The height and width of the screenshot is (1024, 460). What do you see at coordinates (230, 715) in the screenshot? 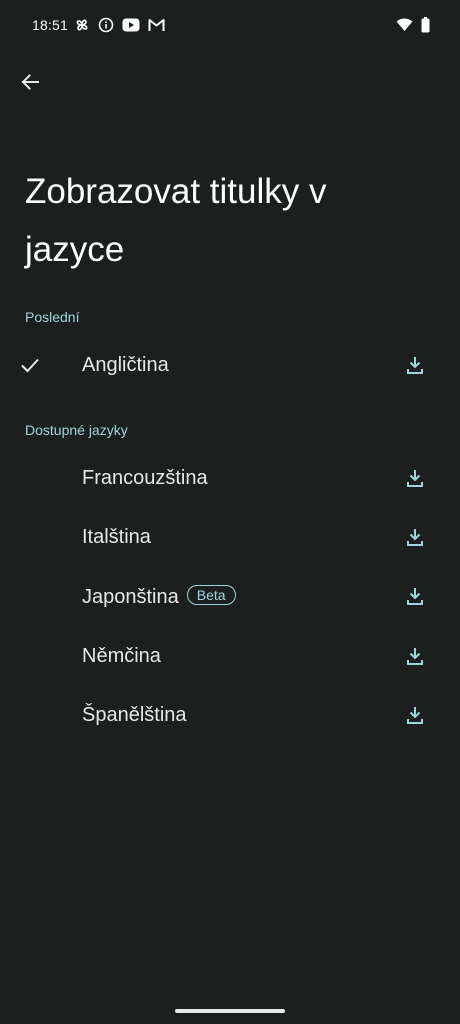
I see `language-row-spanelstina: Španělština` at bounding box center [230, 715].